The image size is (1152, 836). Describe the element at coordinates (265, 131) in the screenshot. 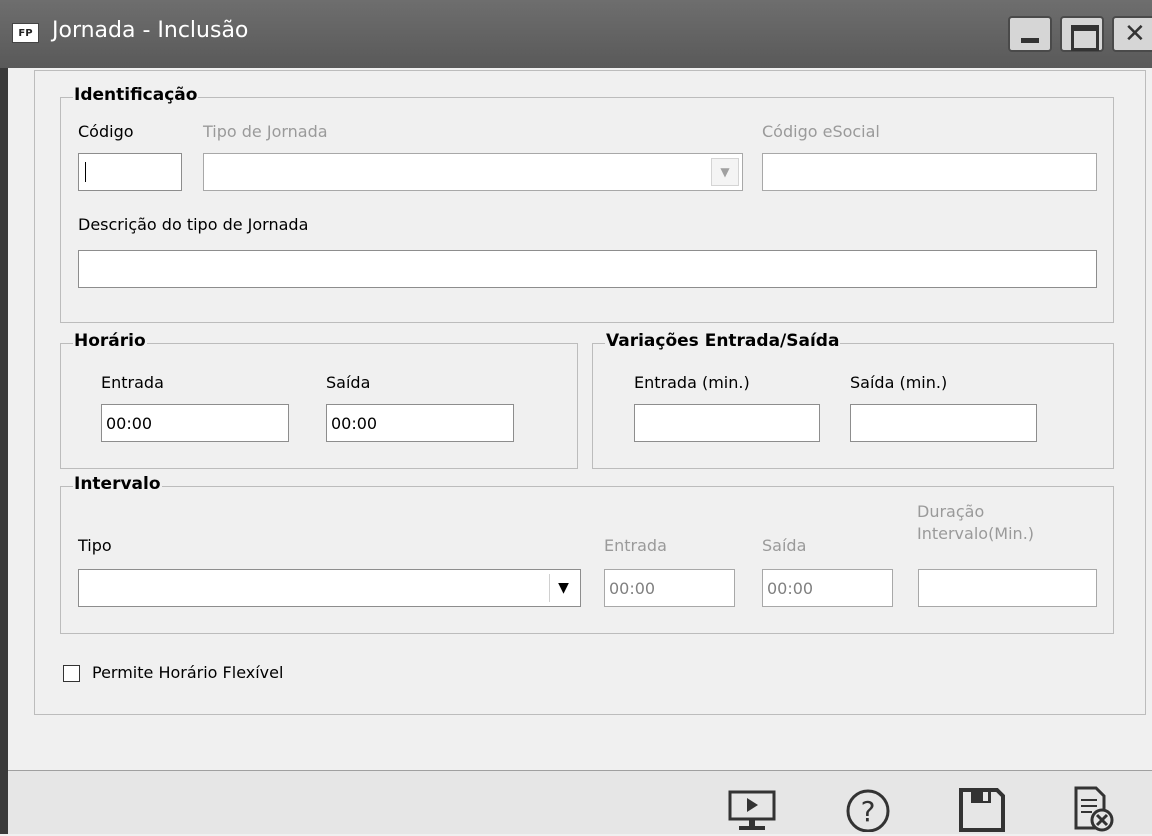

I see `tipo-jornada-label: Tipo de Jornada` at that location.